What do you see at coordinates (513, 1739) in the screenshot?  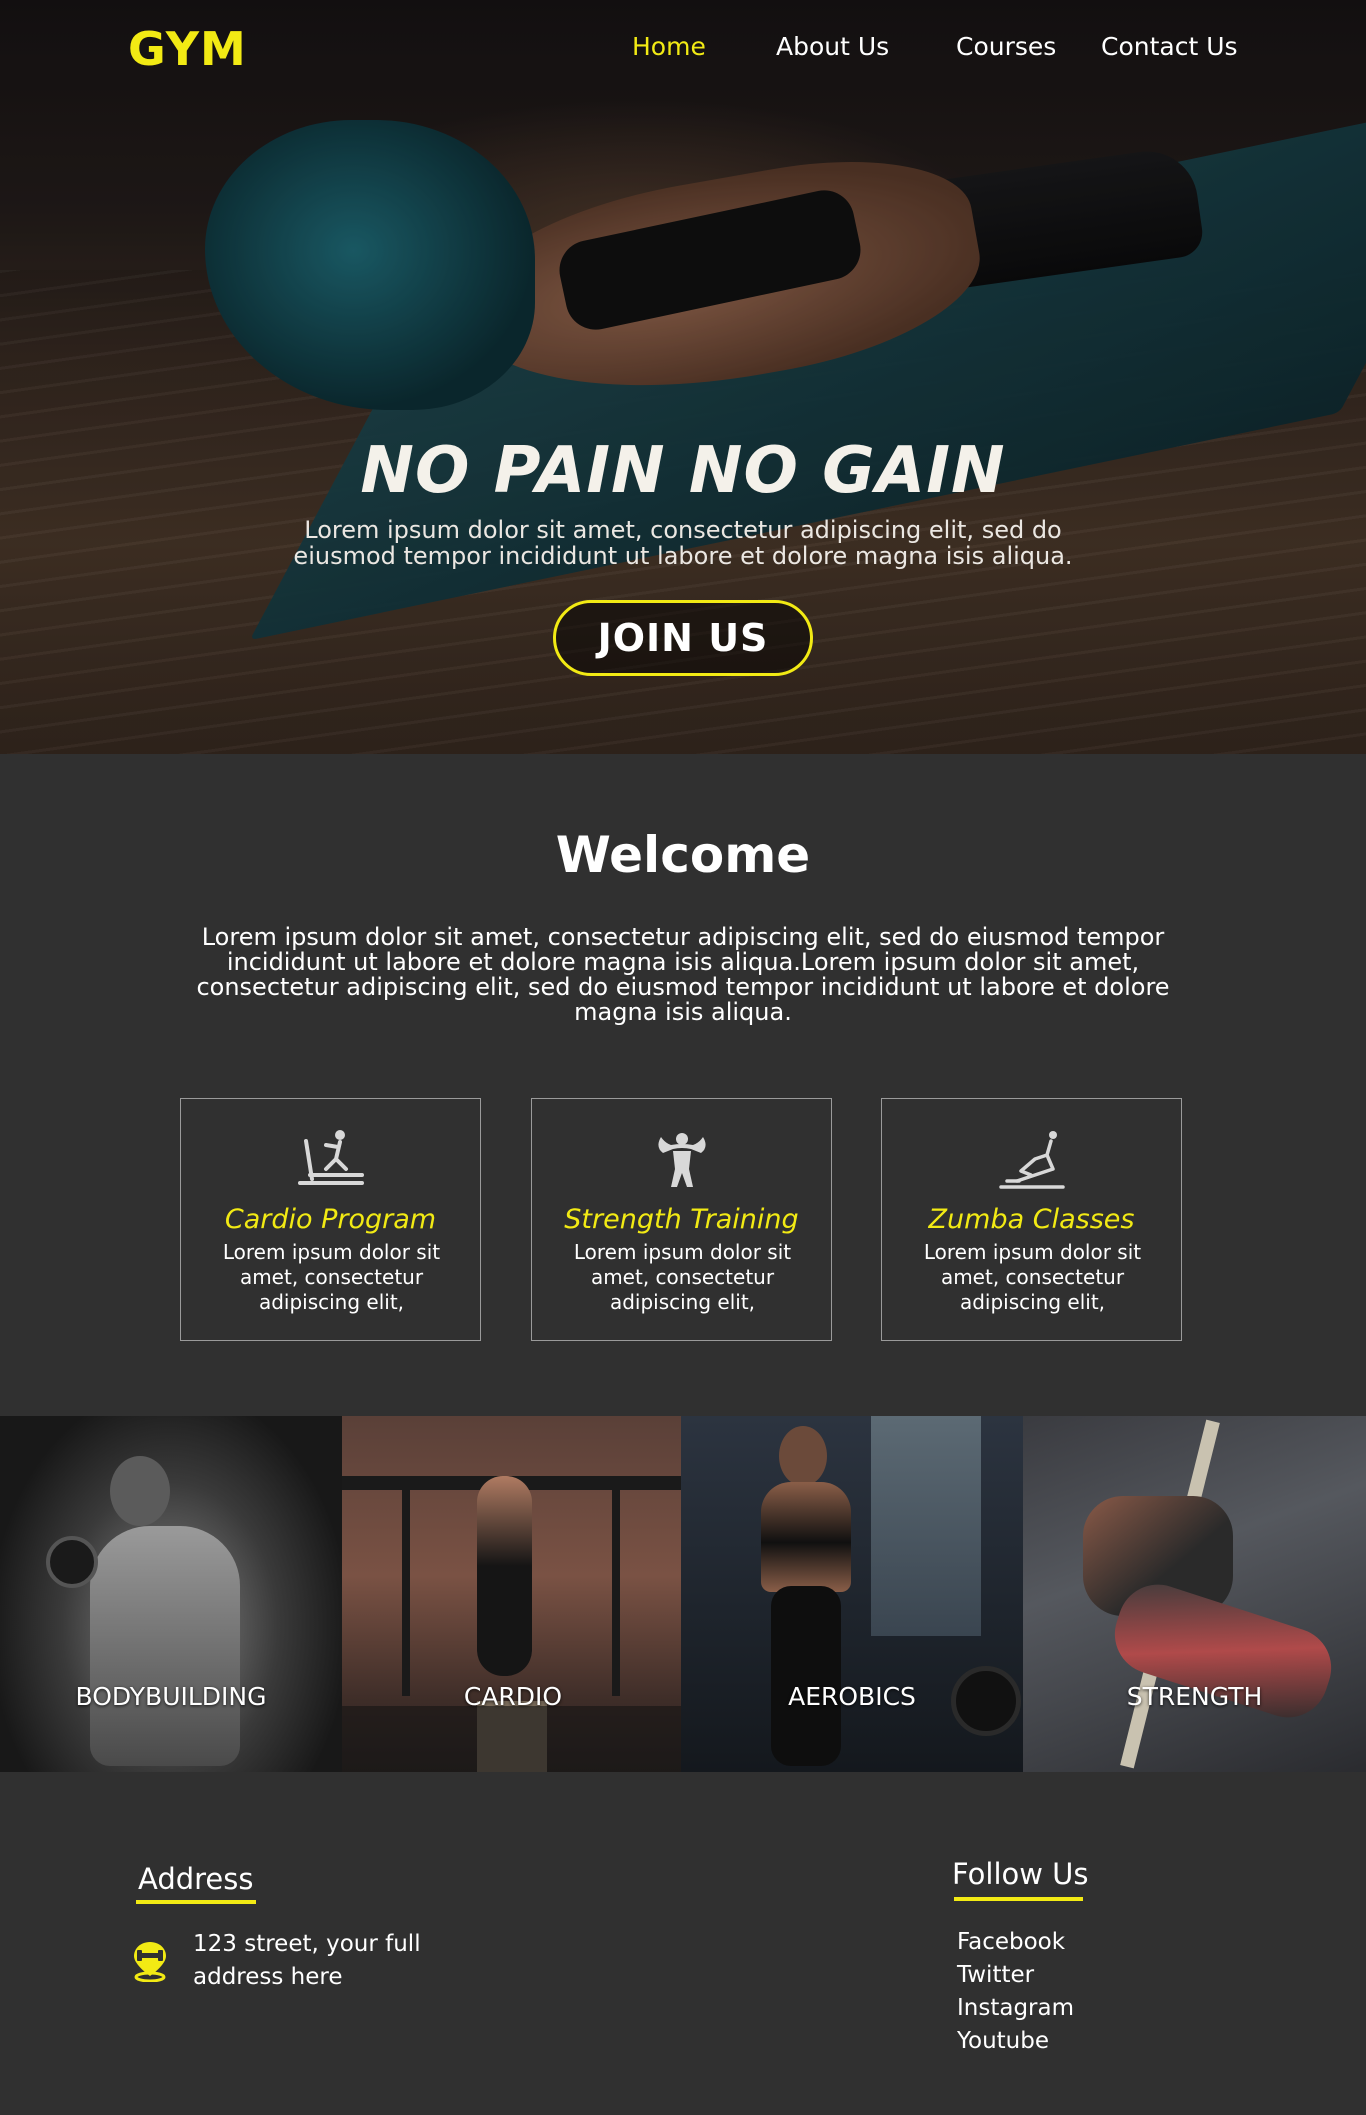 I see `tile-floor` at bounding box center [513, 1739].